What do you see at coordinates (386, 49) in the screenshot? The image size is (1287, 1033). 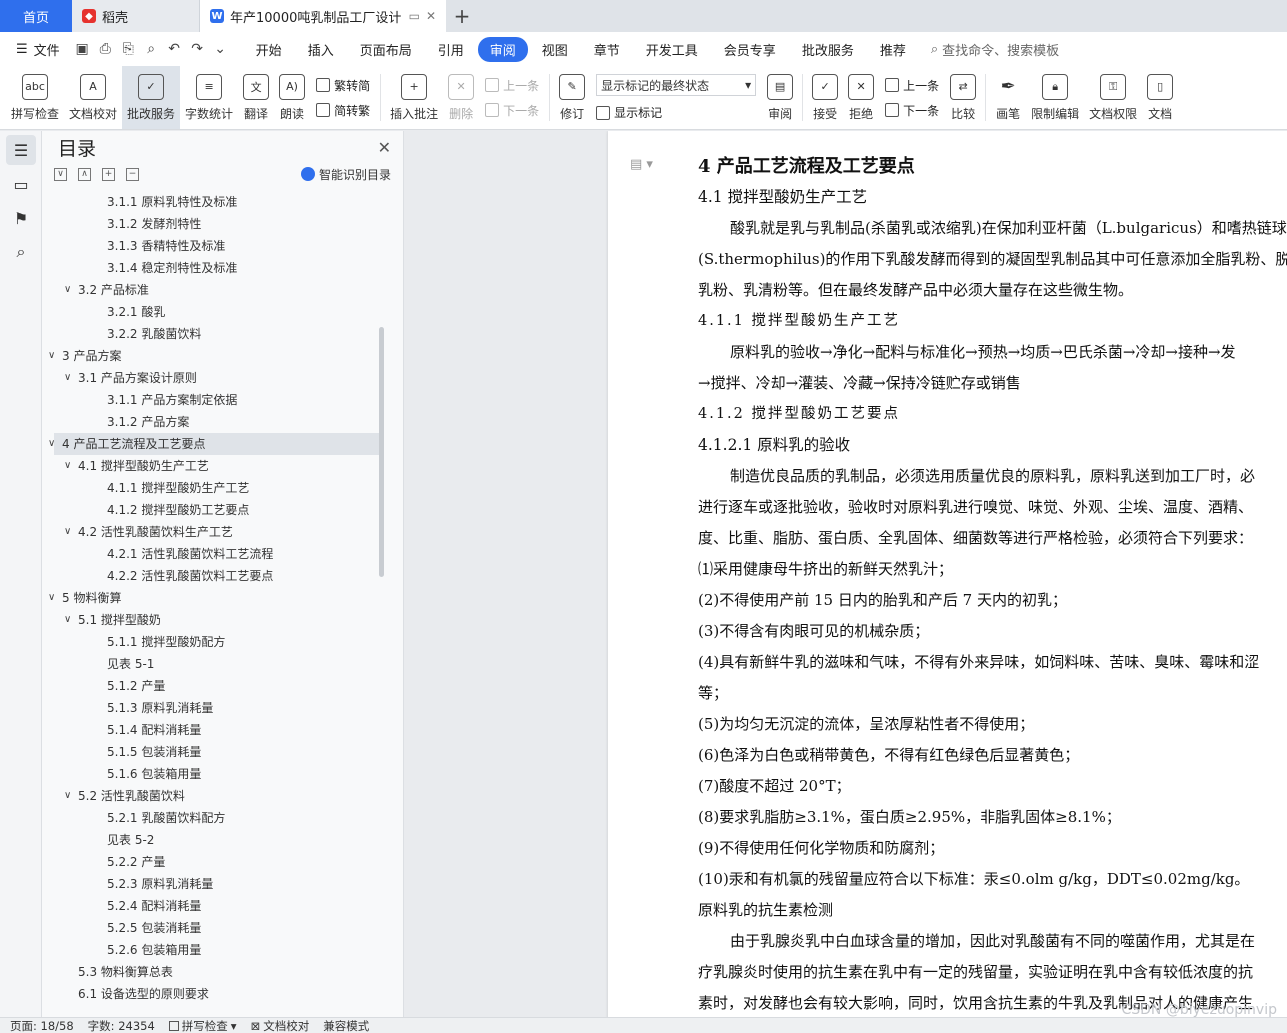 I see `menu-item: 页面布局` at bounding box center [386, 49].